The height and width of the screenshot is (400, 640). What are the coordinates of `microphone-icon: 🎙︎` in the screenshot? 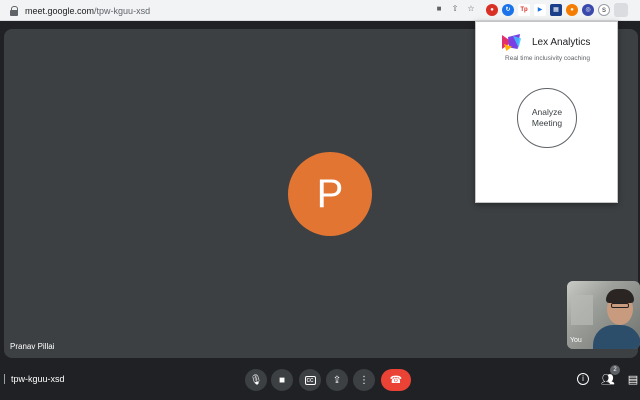 It's located at (256, 380).